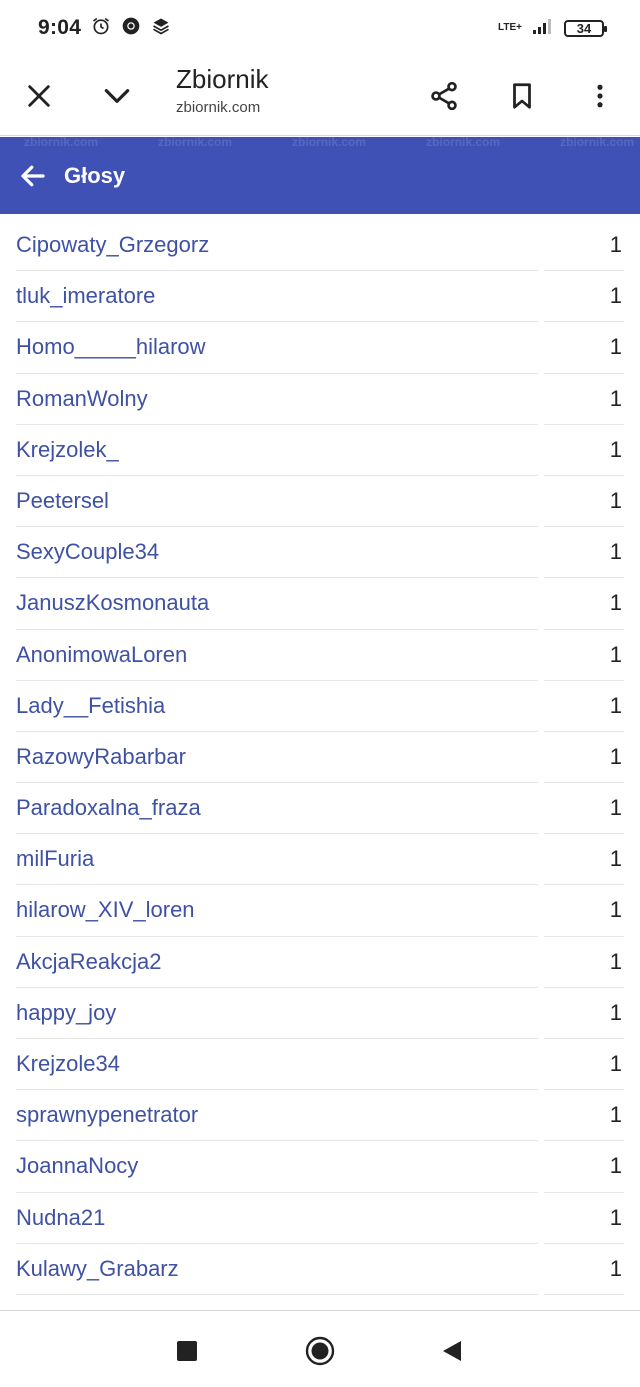 Image resolution: width=640 pixels, height=1387 pixels. I want to click on toolbar-title-block: Zbiornik zbiornik.com, so click(222, 90).